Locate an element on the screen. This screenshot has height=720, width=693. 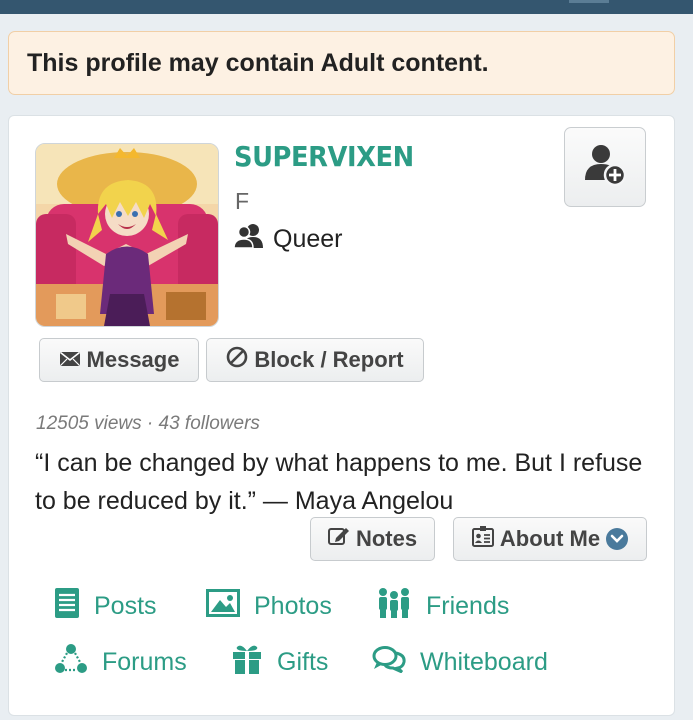
block-report-label: Block / Report is located at coordinates (329, 359).